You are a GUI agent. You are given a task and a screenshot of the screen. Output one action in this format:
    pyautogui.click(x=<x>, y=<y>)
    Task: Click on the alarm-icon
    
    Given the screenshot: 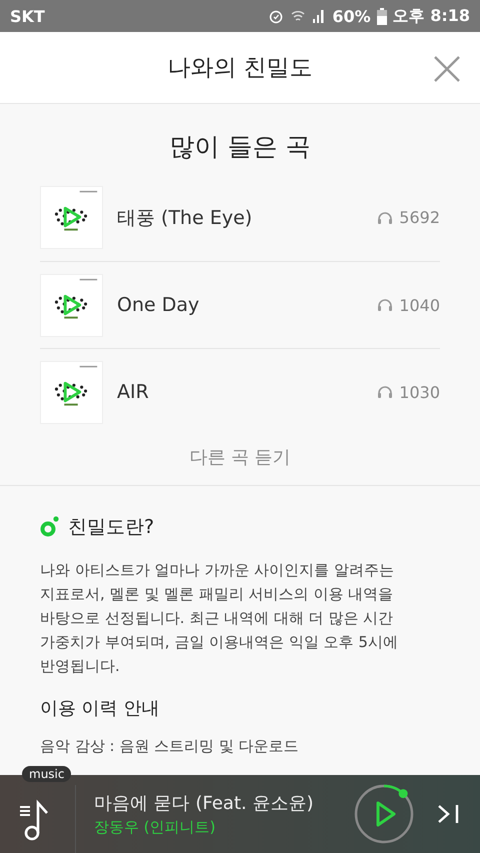 What is the action you would take?
    pyautogui.click(x=276, y=16)
    